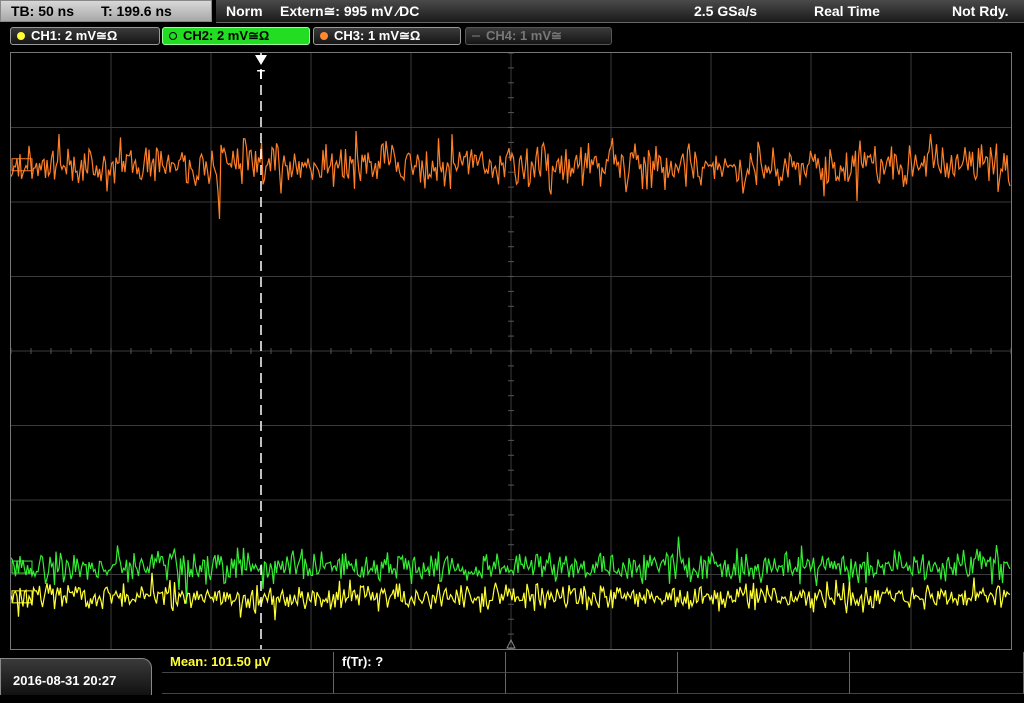  Describe the element at coordinates (244, 11) in the screenshot. I see `trigger-mode: Norm` at that location.